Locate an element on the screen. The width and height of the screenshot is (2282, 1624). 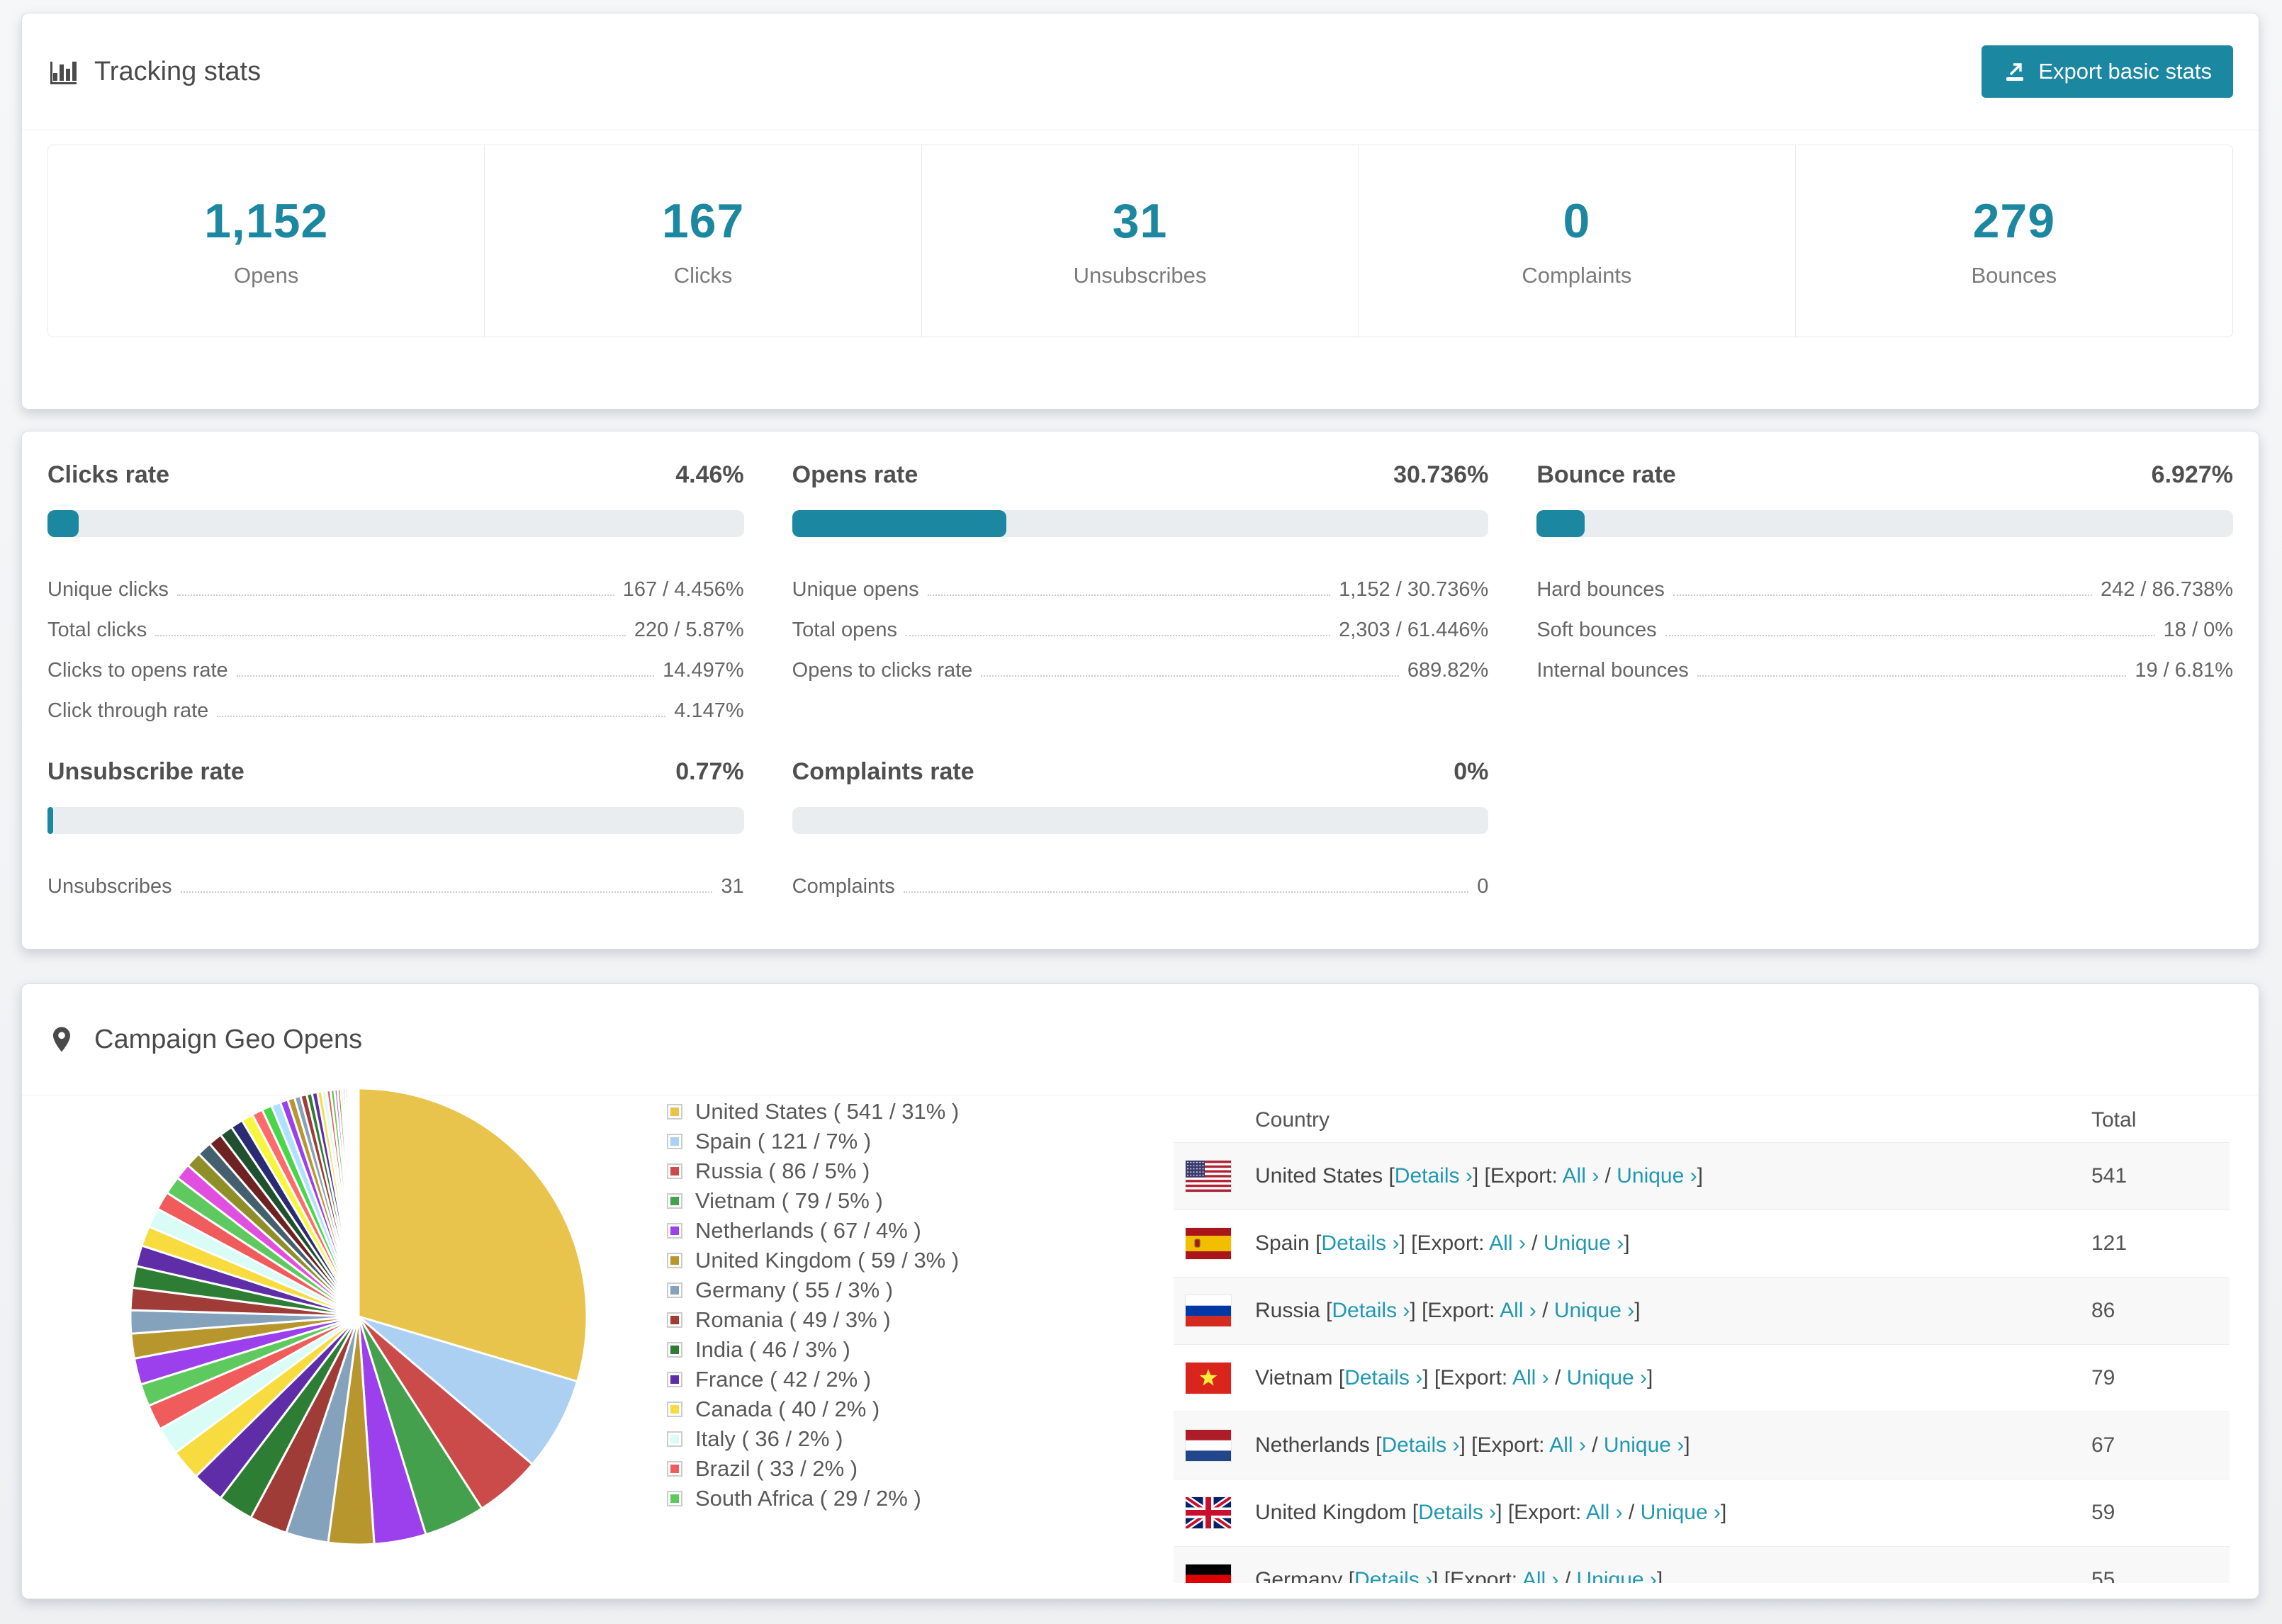
legend-item-south-africa: South Africa ( 29 / 2% ) is located at coordinates (813, 1499).